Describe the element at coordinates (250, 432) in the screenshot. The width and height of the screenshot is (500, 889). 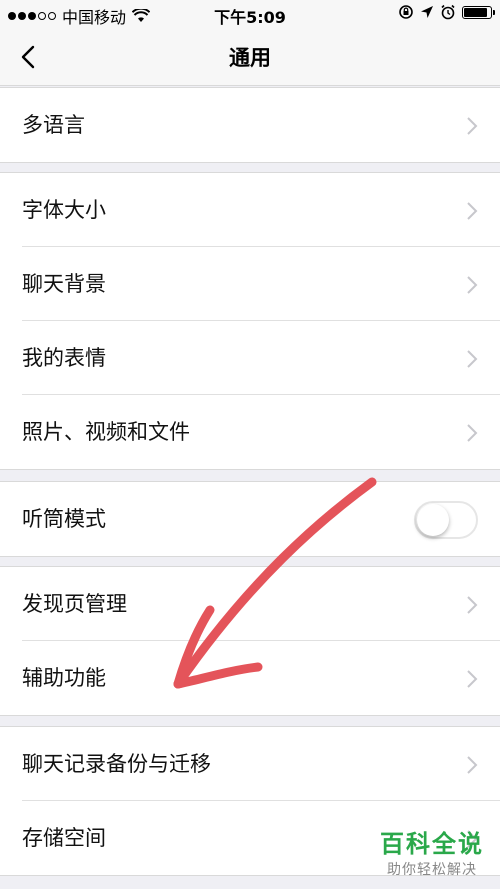
I see `settings-row-photos-videos-files: 照片、视频和文件` at that location.